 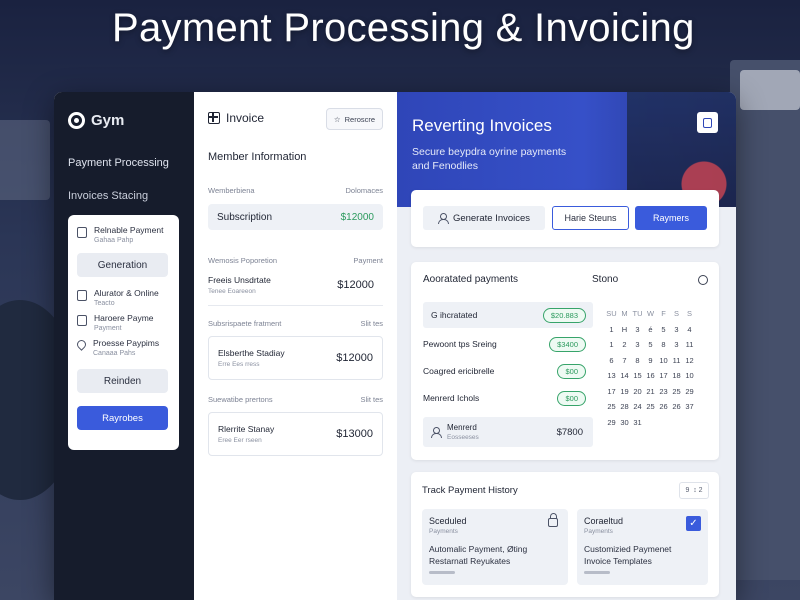 I want to click on calendar-day: 12, so click(x=689, y=361).